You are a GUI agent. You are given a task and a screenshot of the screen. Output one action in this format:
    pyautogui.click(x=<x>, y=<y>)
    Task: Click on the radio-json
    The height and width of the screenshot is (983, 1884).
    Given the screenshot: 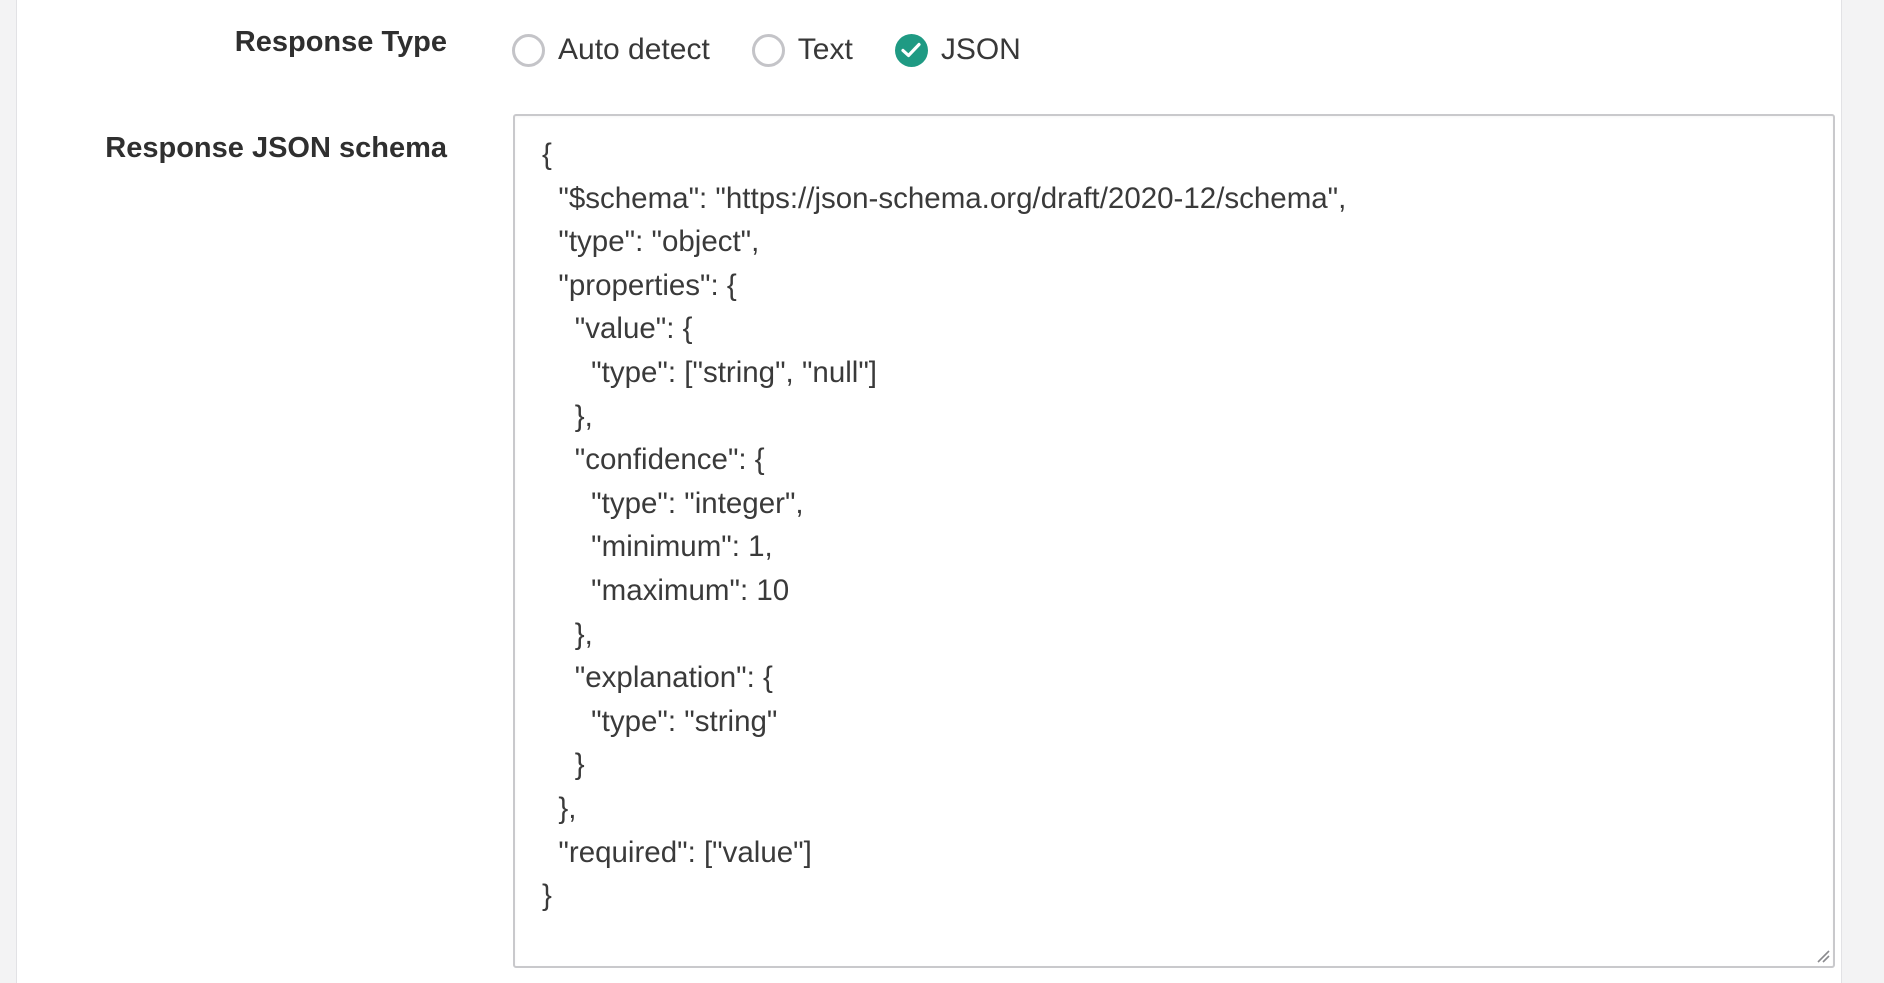 What is the action you would take?
    pyautogui.click(x=911, y=50)
    